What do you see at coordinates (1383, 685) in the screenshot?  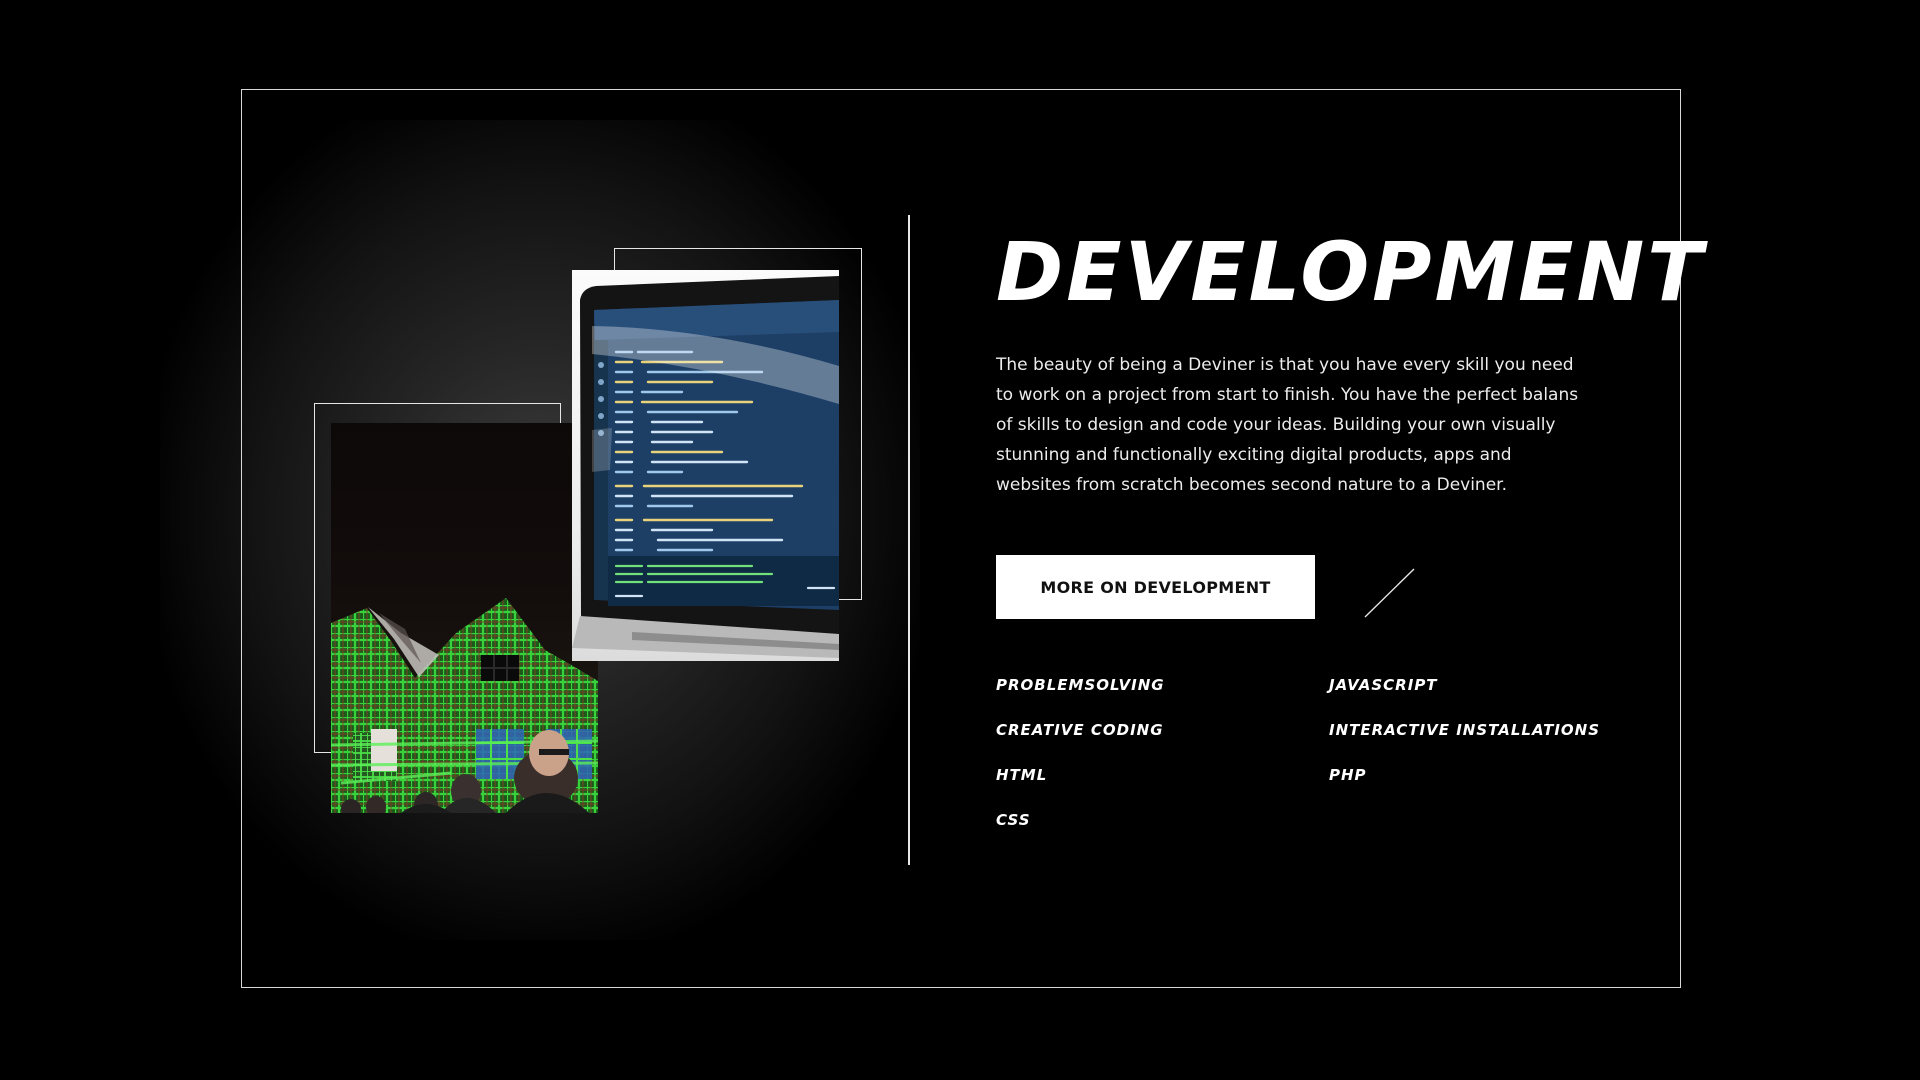 I see `skill-item-javascript: JAVASCRIPT` at bounding box center [1383, 685].